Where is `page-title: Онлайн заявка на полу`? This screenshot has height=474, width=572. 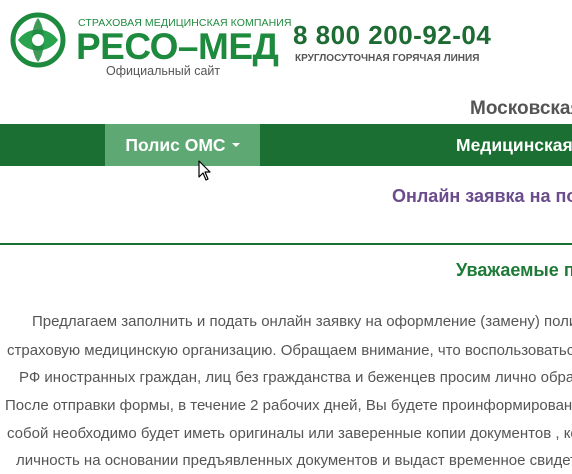 page-title: Онлайн заявка на полу is located at coordinates (482, 196).